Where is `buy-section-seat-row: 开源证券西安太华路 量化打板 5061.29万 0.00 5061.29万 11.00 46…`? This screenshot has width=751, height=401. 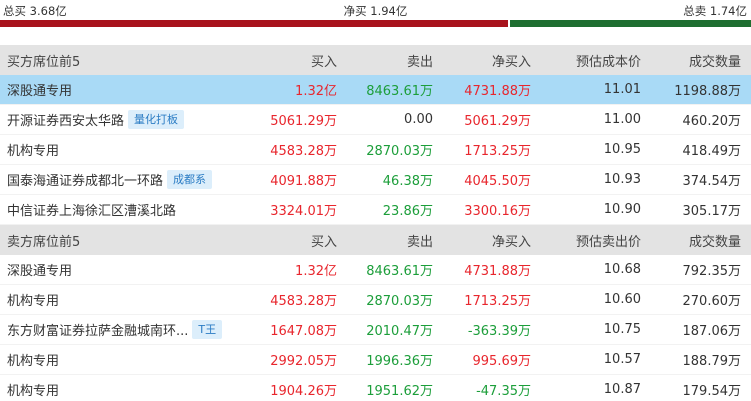 buy-section-seat-row: 开源证券西安太华路 量化打板 5061.29万 0.00 5061.29万 11.00 46… is located at coordinates (375, 120).